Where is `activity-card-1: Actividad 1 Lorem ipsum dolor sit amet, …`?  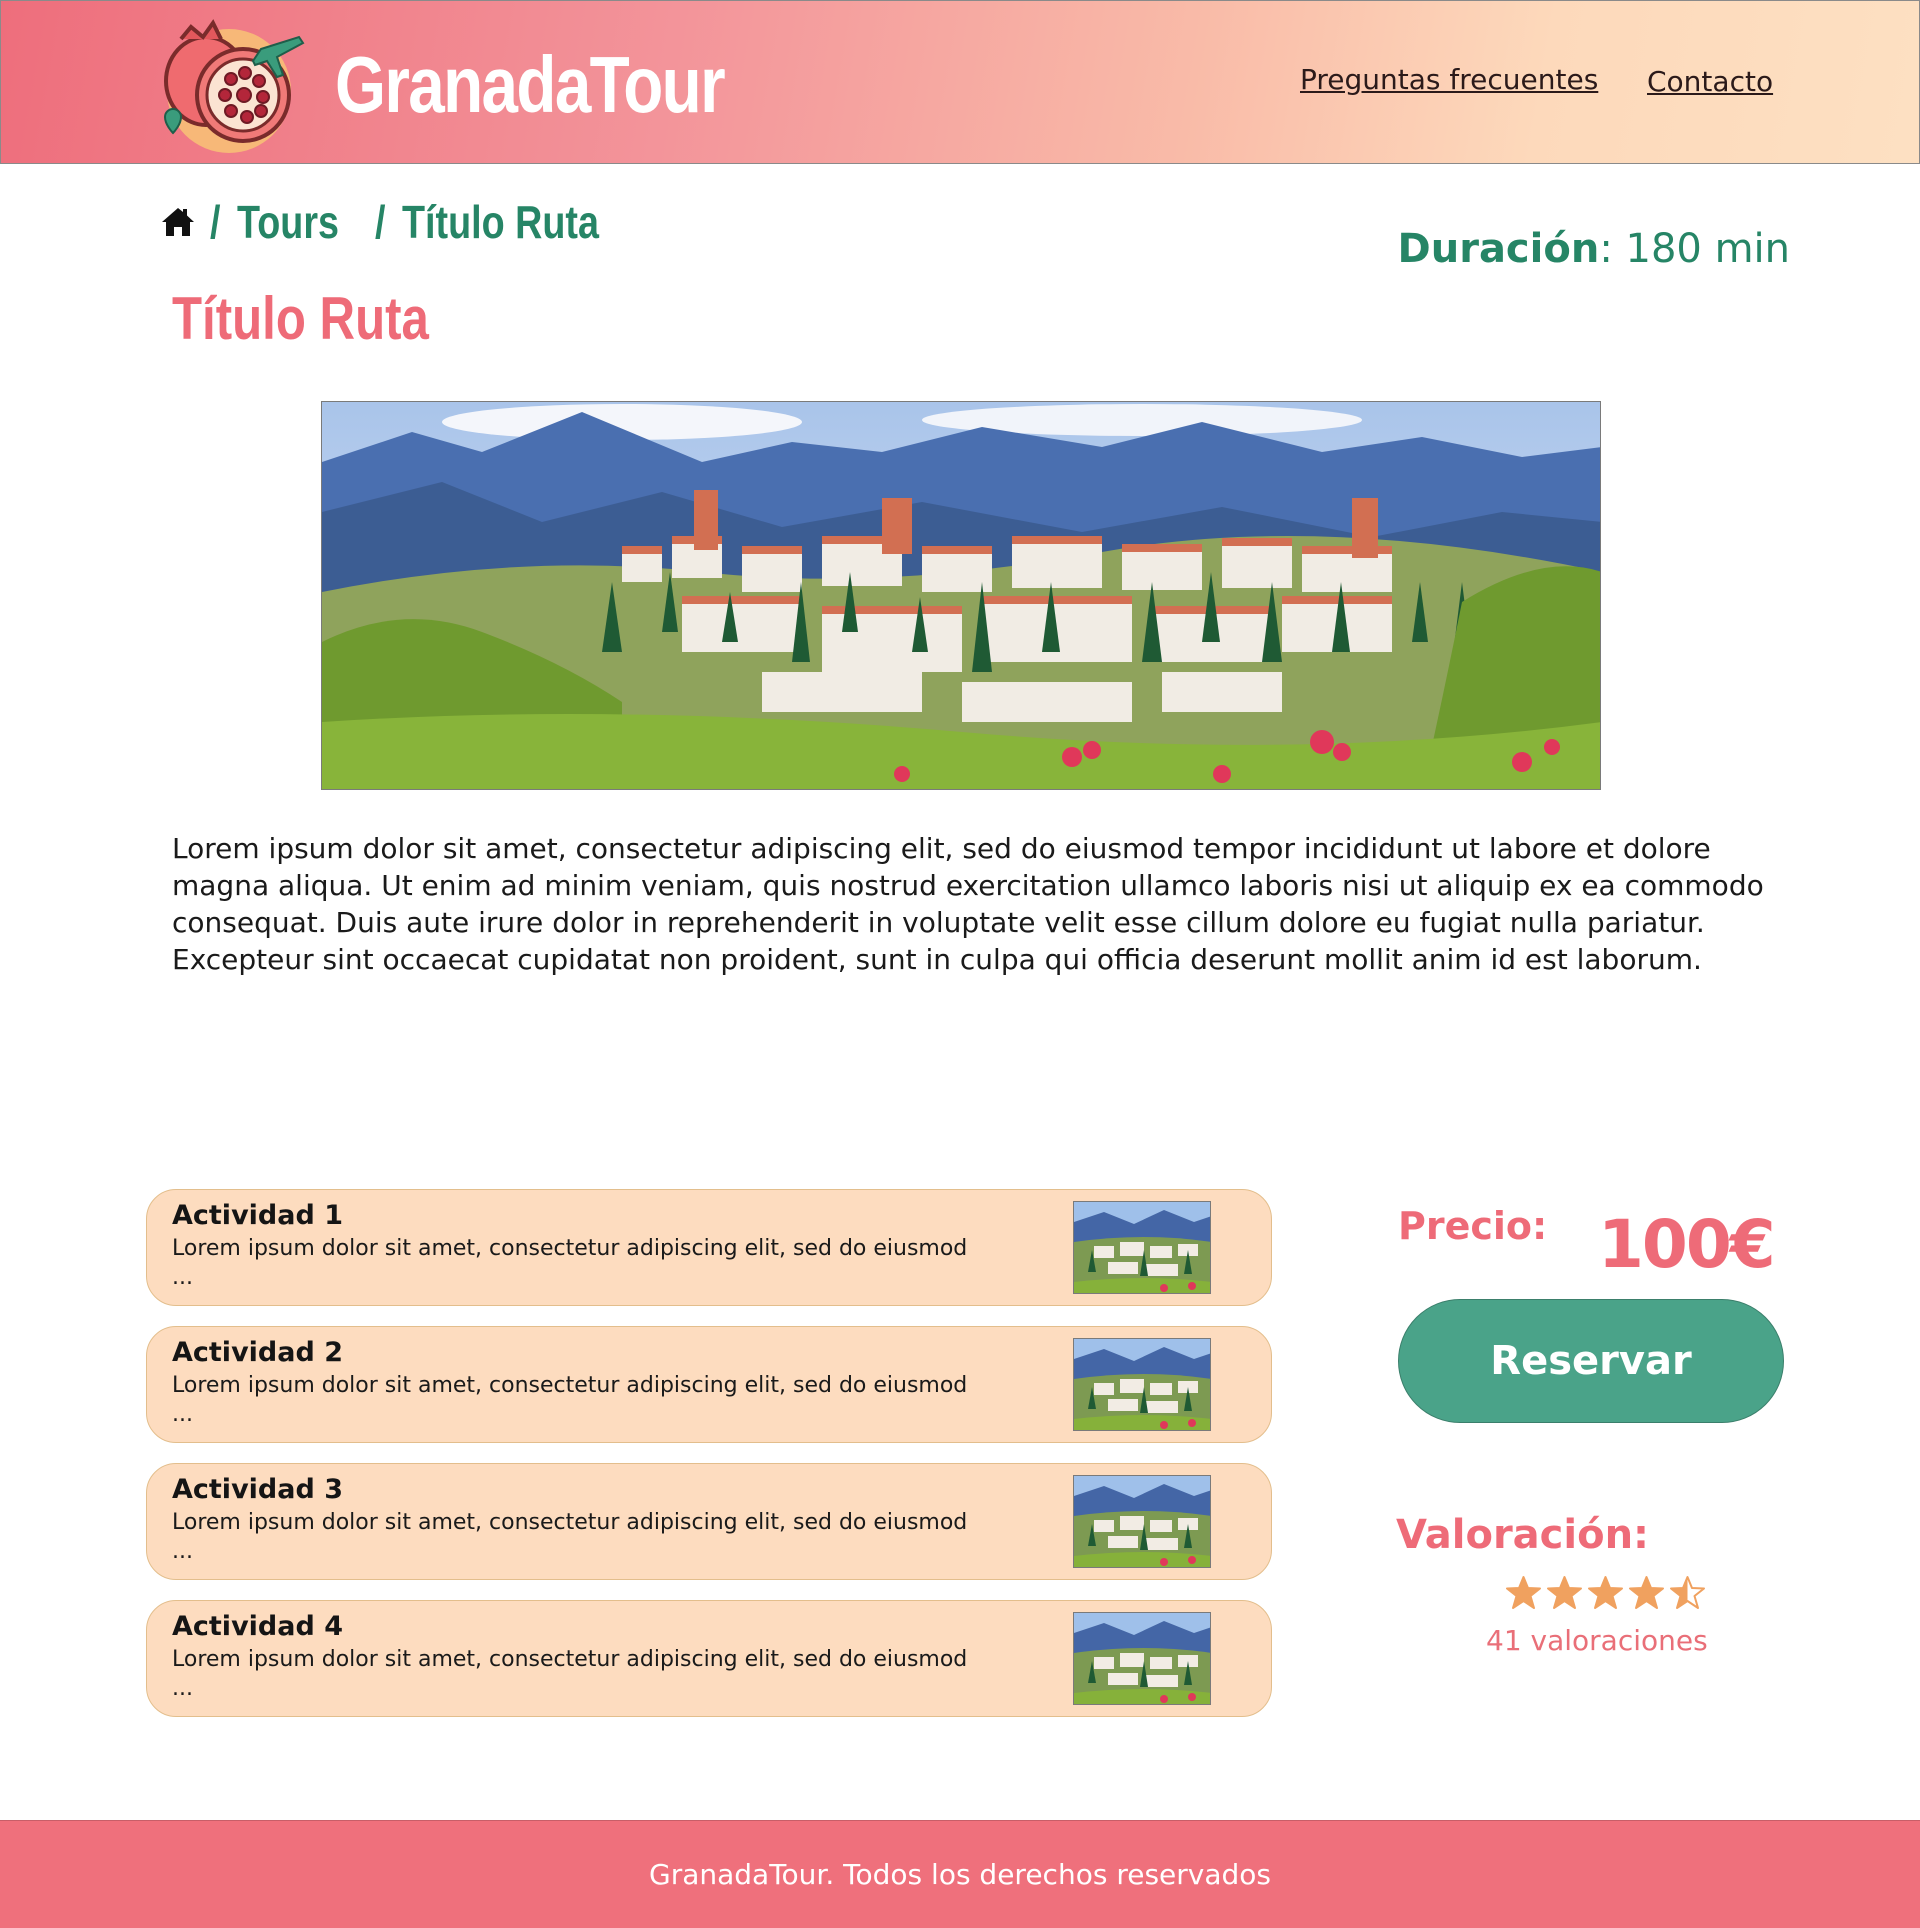
activity-card-1: Actividad 1 Lorem ipsum dolor sit amet, … is located at coordinates (709, 1247).